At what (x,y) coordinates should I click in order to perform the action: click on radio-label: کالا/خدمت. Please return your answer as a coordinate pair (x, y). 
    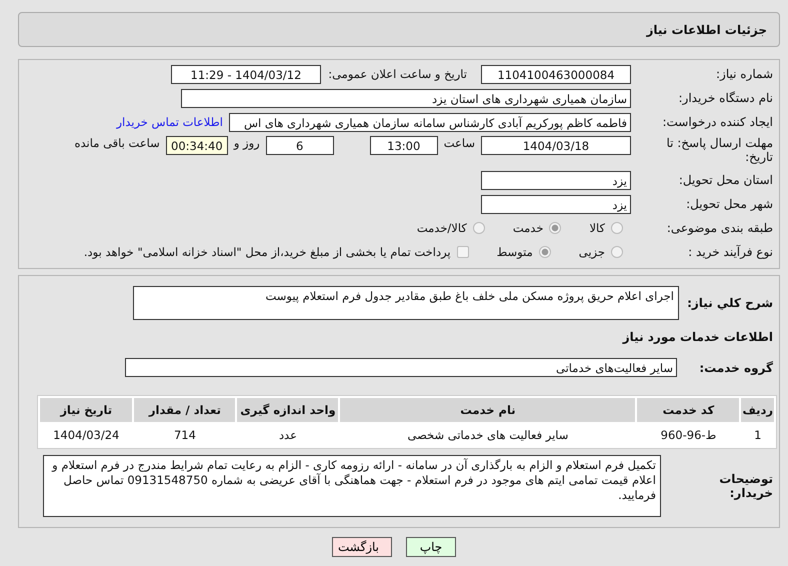
    Looking at the image, I should click on (441, 228).